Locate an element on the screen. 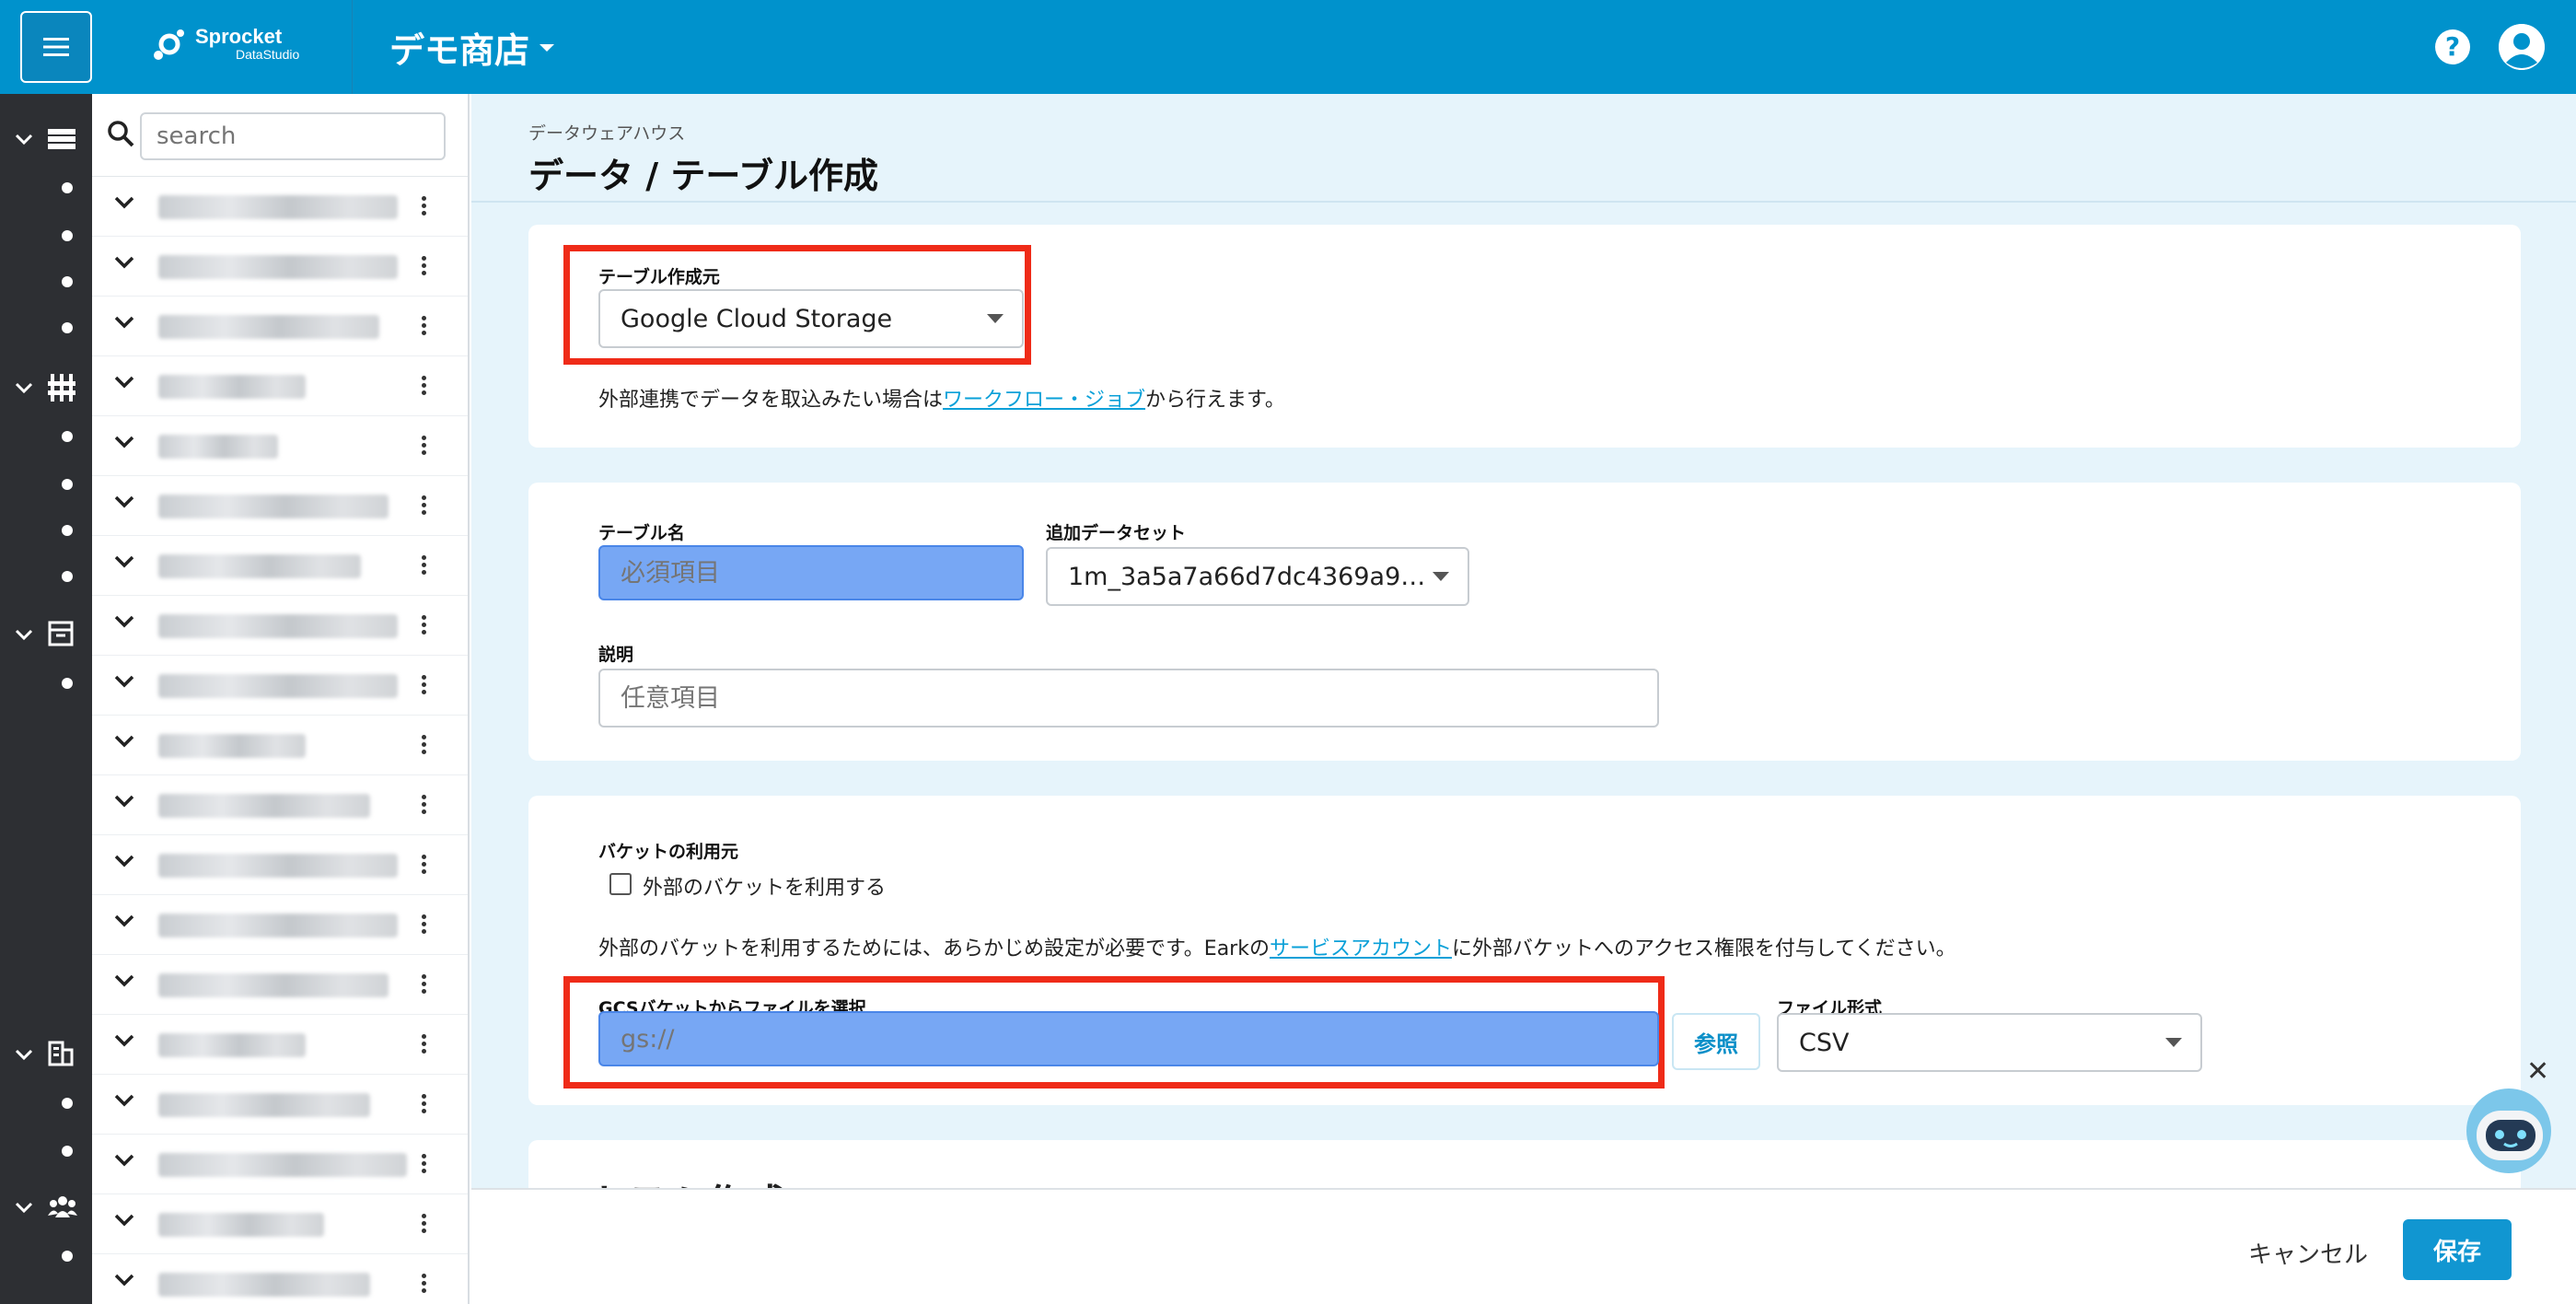 The height and width of the screenshot is (1304, 2576). database-list-icon is located at coordinates (61, 139).